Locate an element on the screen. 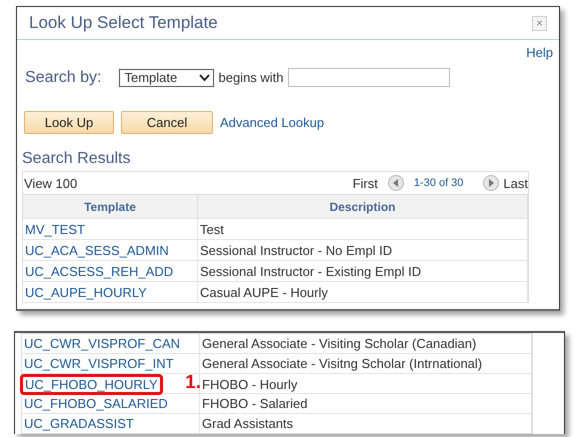  help-link: Help is located at coordinates (539, 52).